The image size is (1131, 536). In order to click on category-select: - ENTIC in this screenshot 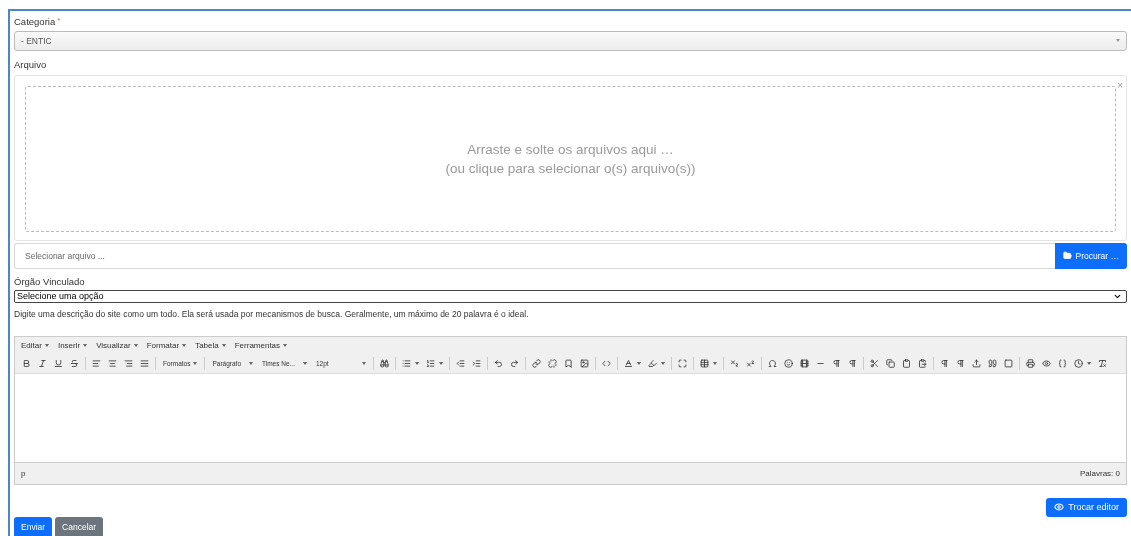, I will do `click(570, 41)`.